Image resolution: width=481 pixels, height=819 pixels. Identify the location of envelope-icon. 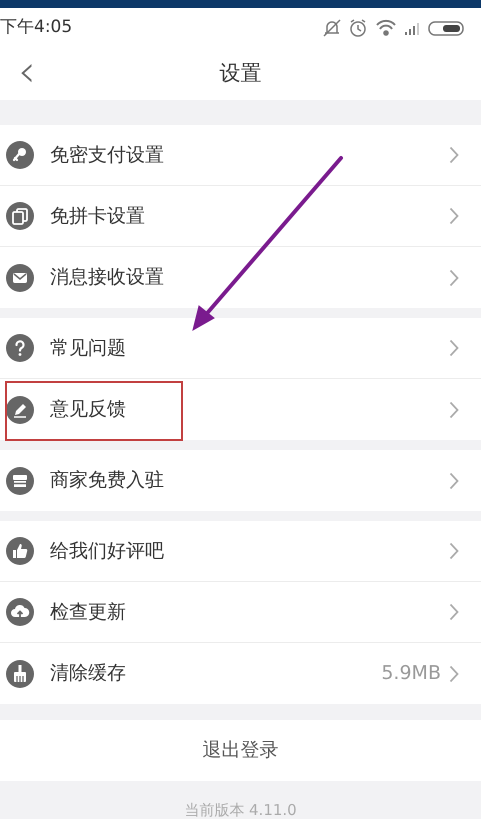
(20, 278).